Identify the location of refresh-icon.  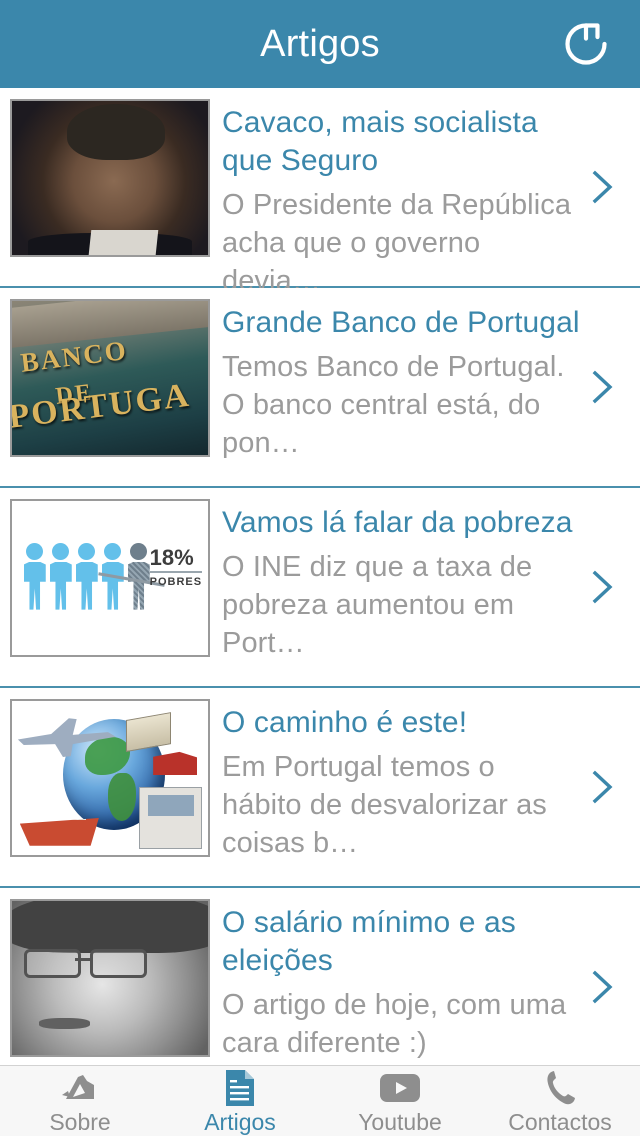
(586, 44).